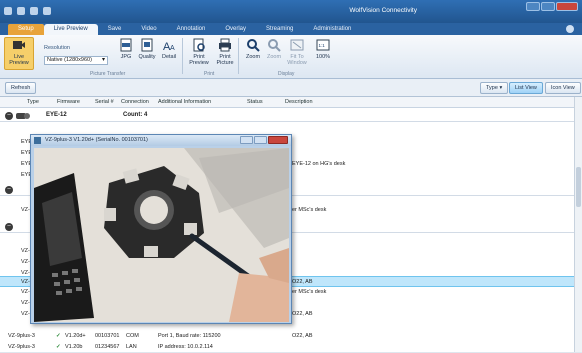 The image size is (582, 353). I want to click on column-type: Type, so click(33, 102).